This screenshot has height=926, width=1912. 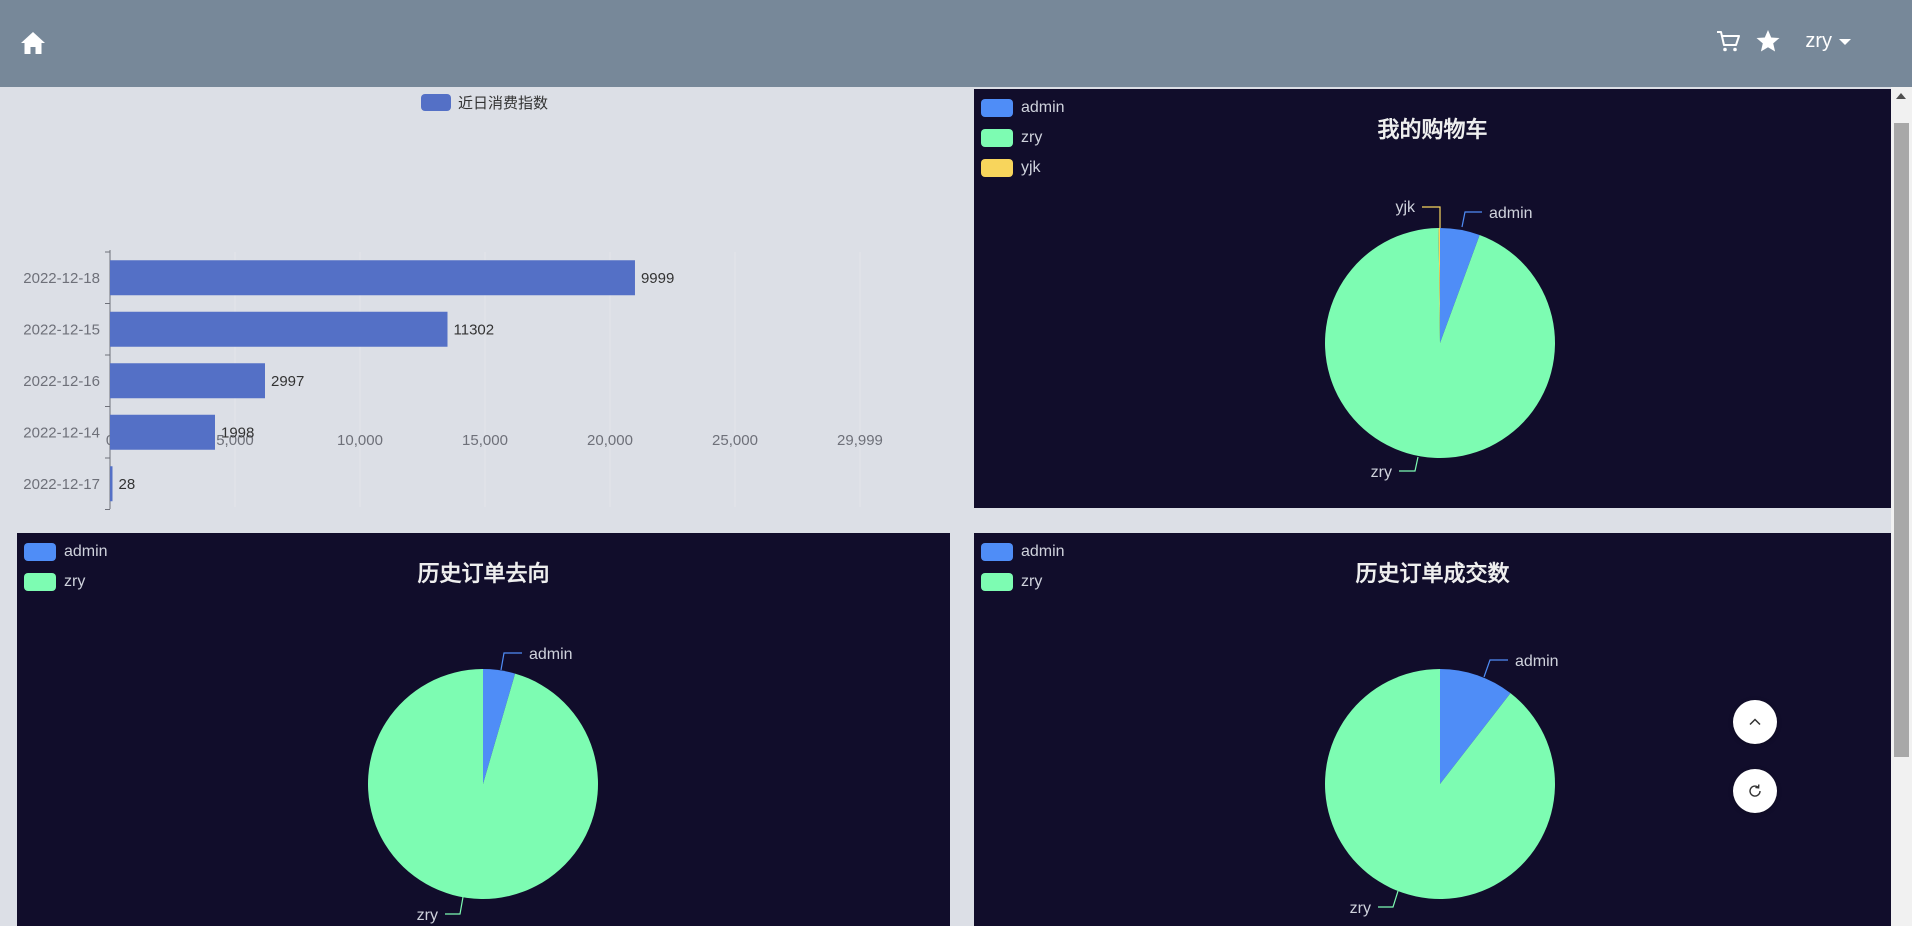 I want to click on refresh-icon, so click(x=1755, y=790).